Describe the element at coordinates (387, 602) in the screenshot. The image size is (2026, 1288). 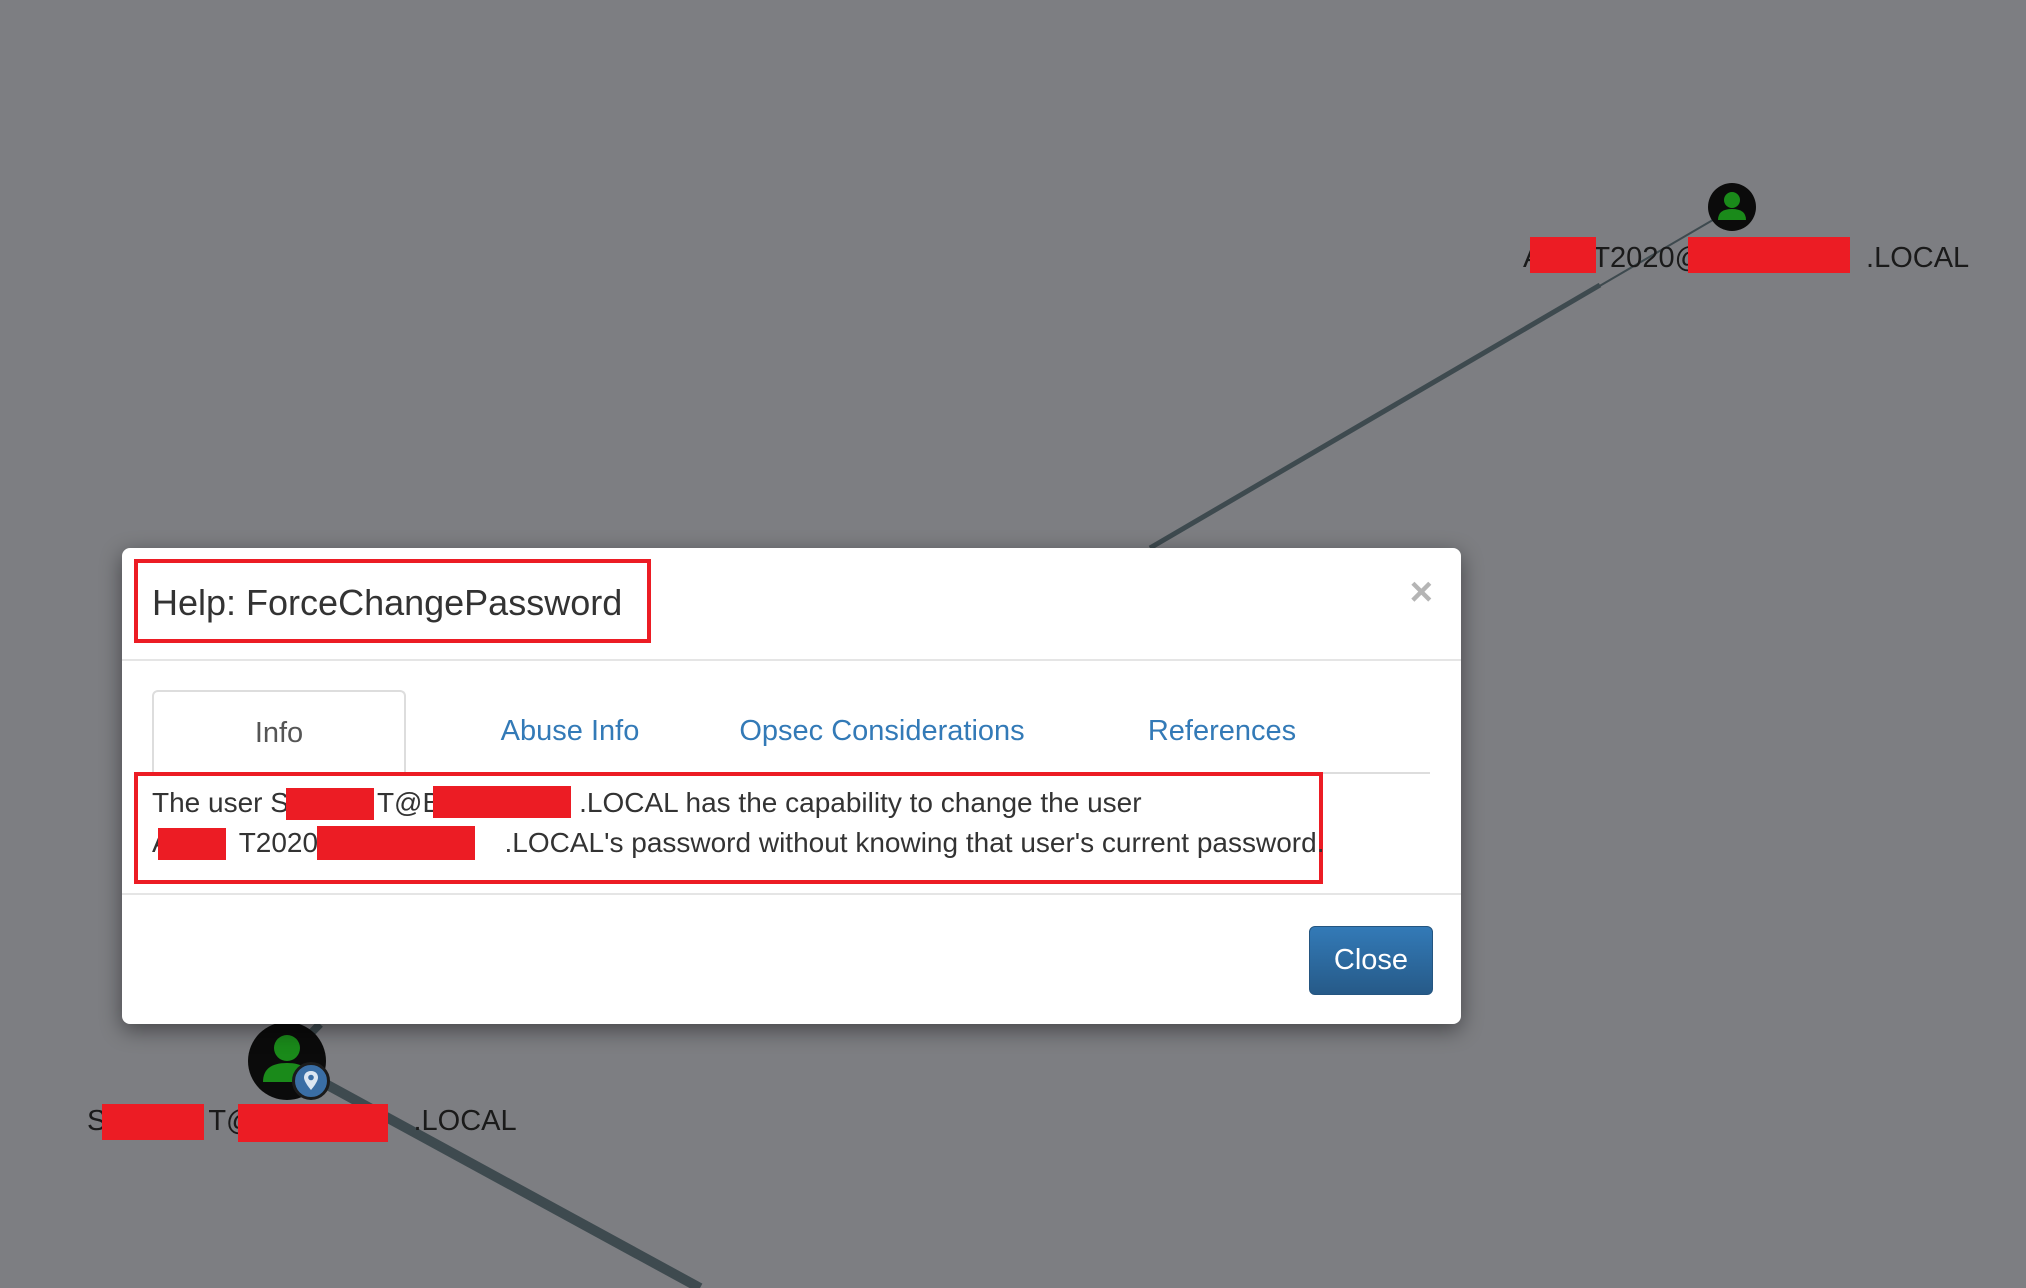
I see `modal-title: Help: ForceChangePassword` at that location.